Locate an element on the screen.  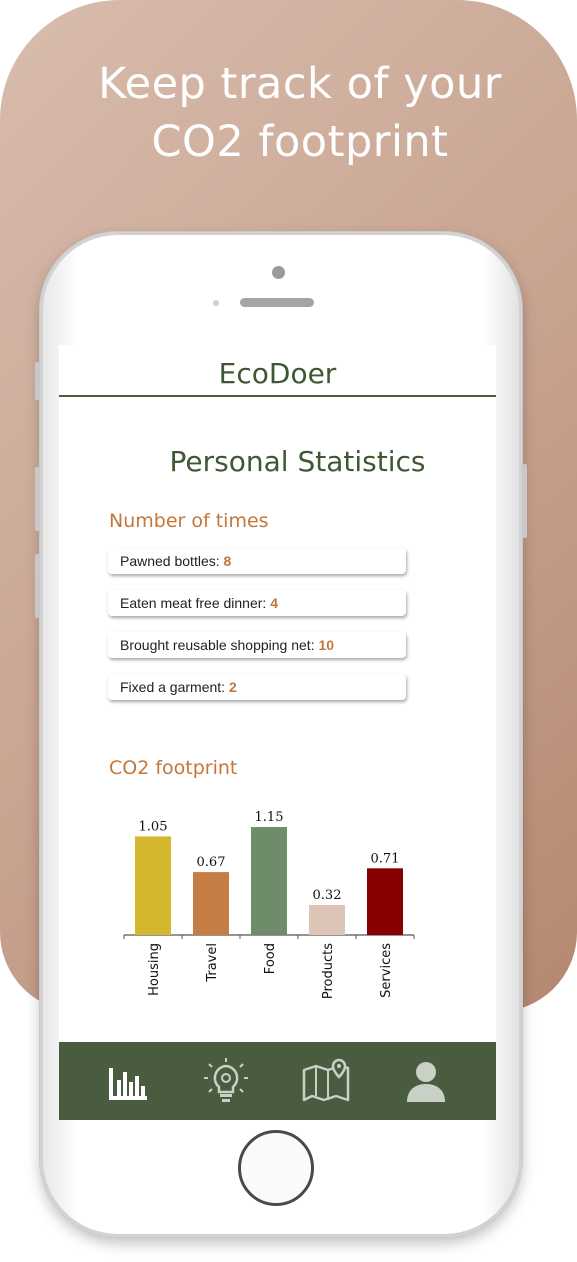
stat-row-pawned-bottles: Pawned bottles: 8 is located at coordinates (257, 561).